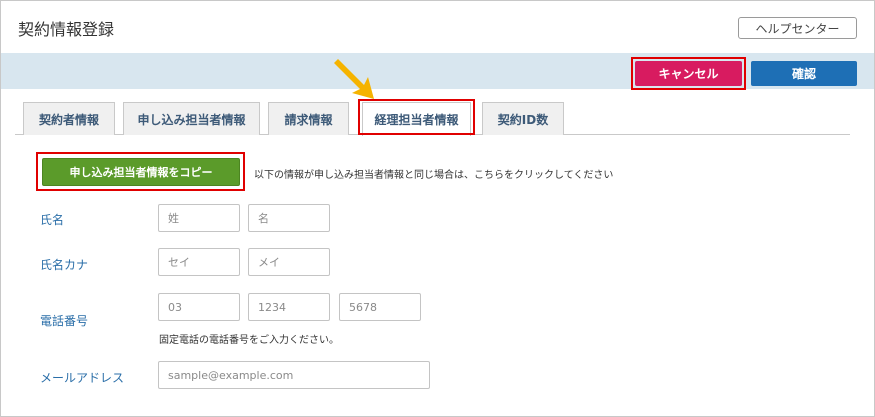 The image size is (875, 417). What do you see at coordinates (354, 79) in the screenshot?
I see `pointer-arrow-icon` at bounding box center [354, 79].